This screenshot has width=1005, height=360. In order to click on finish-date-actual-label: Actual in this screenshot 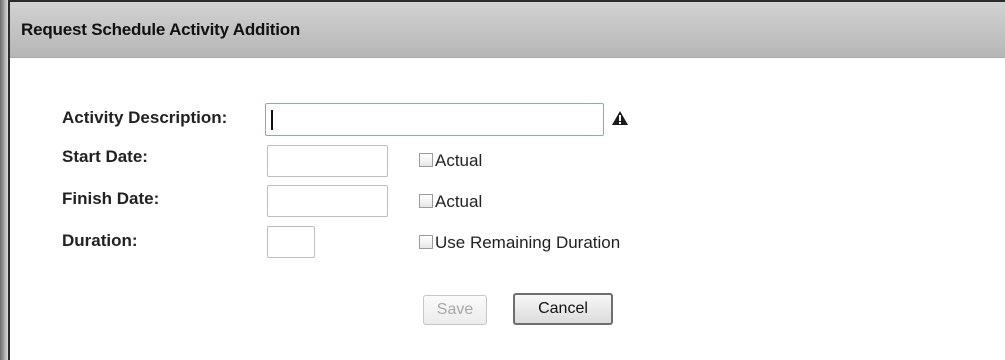, I will do `click(459, 201)`.